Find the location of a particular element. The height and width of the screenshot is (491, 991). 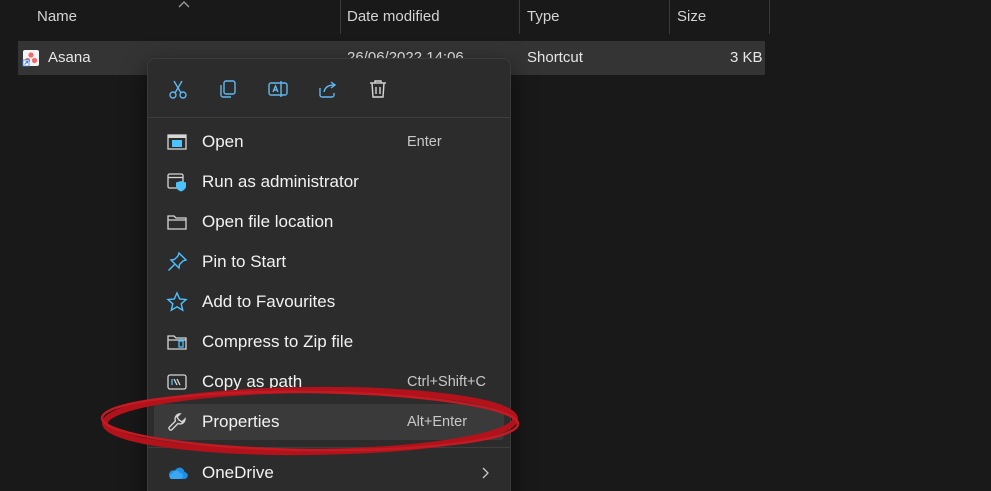

column-header-date-modified: Date modified is located at coordinates (430, 17).